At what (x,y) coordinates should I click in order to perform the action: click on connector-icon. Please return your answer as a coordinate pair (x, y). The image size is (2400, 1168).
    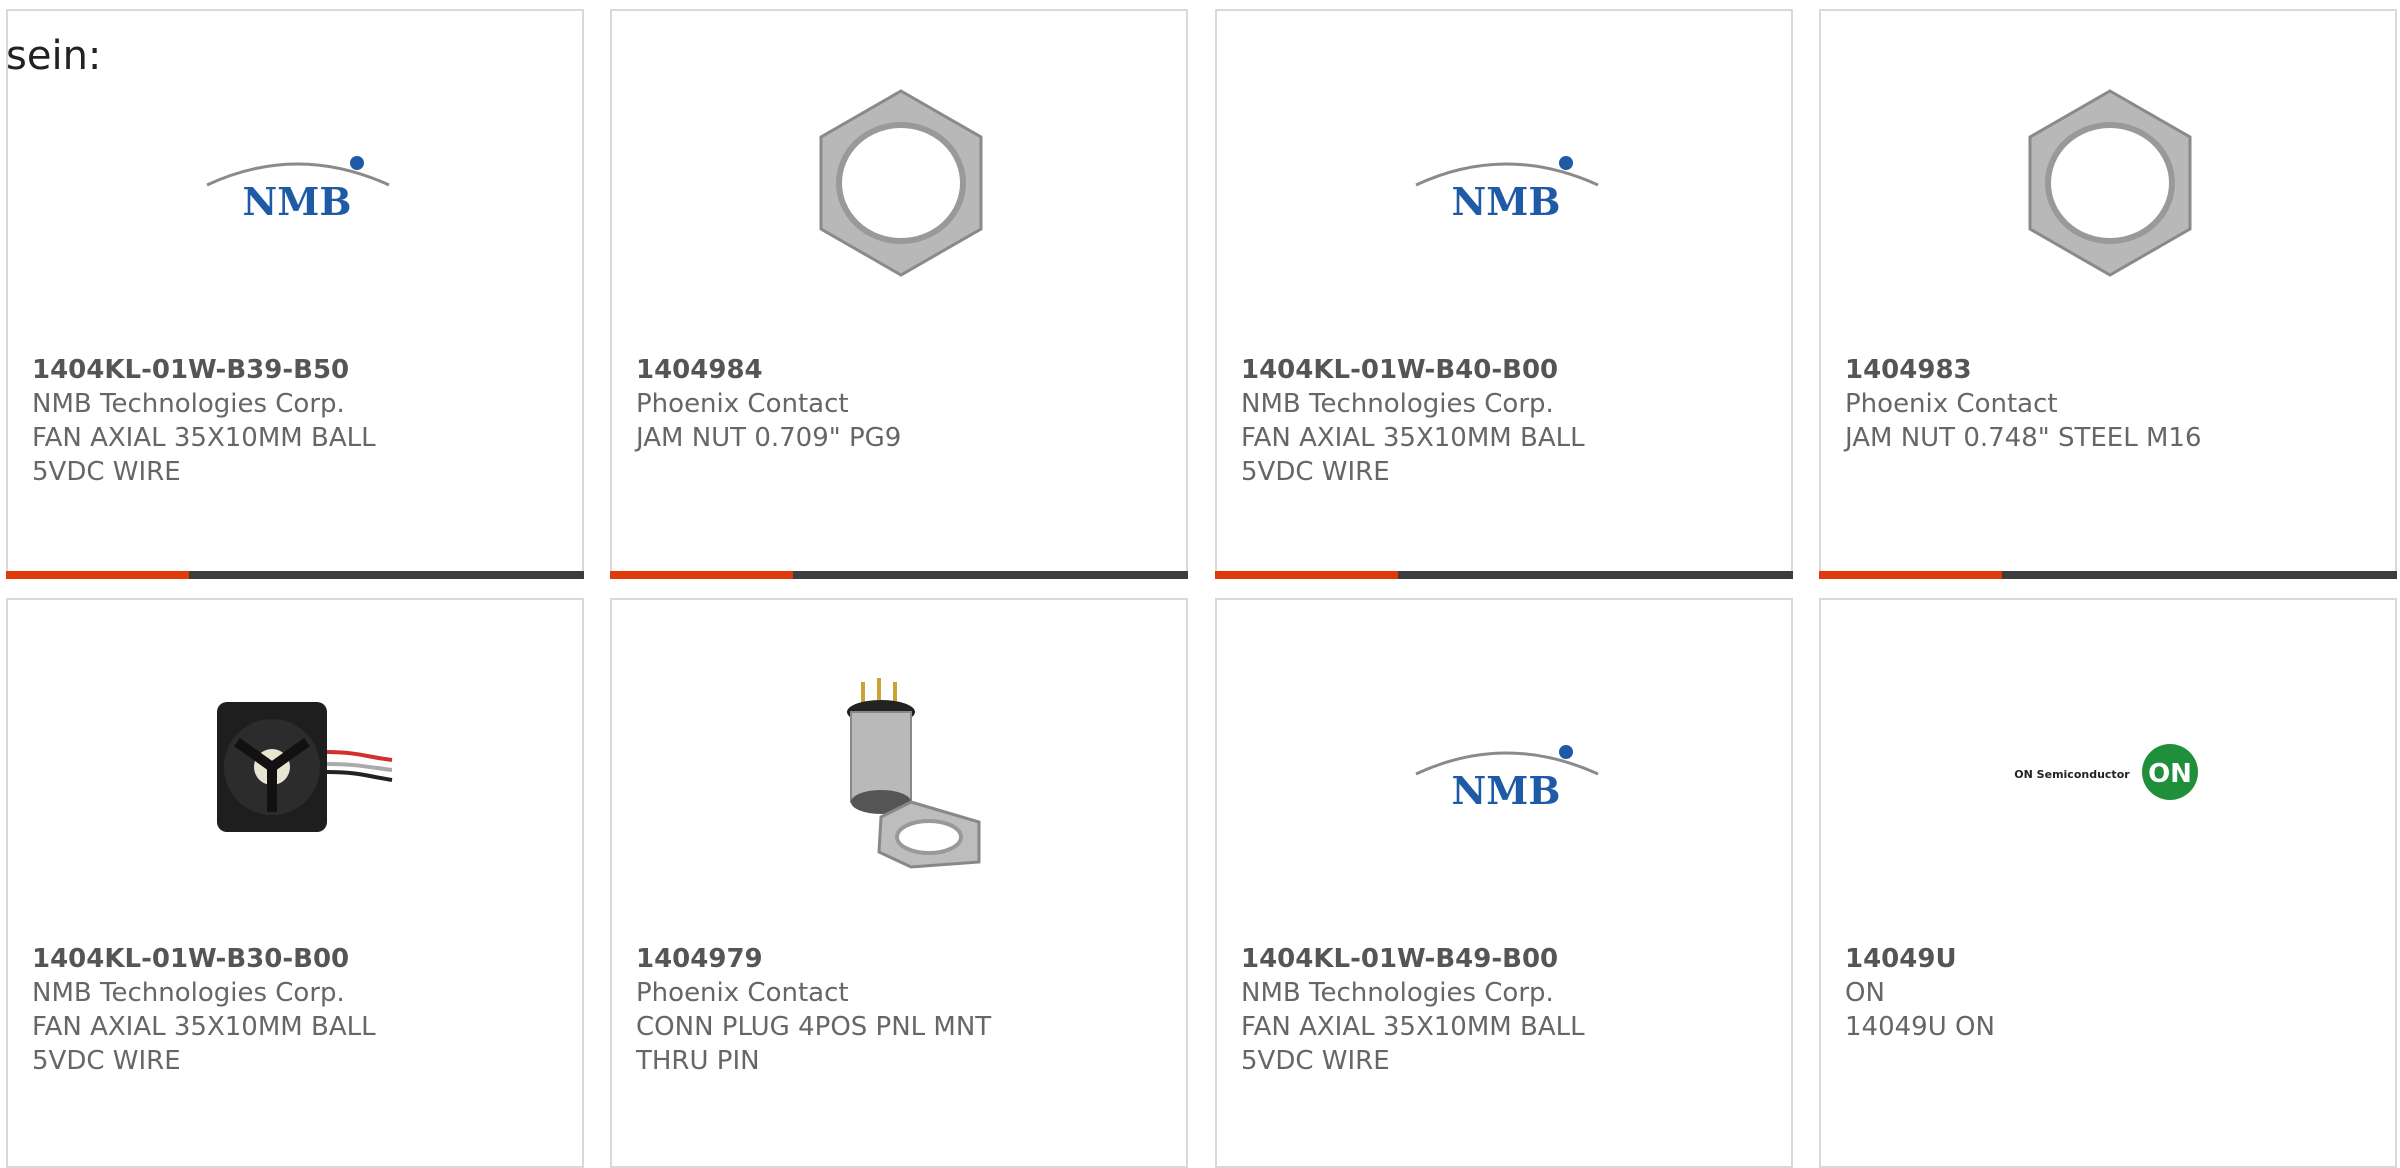
    Looking at the image, I should click on (914, 773).